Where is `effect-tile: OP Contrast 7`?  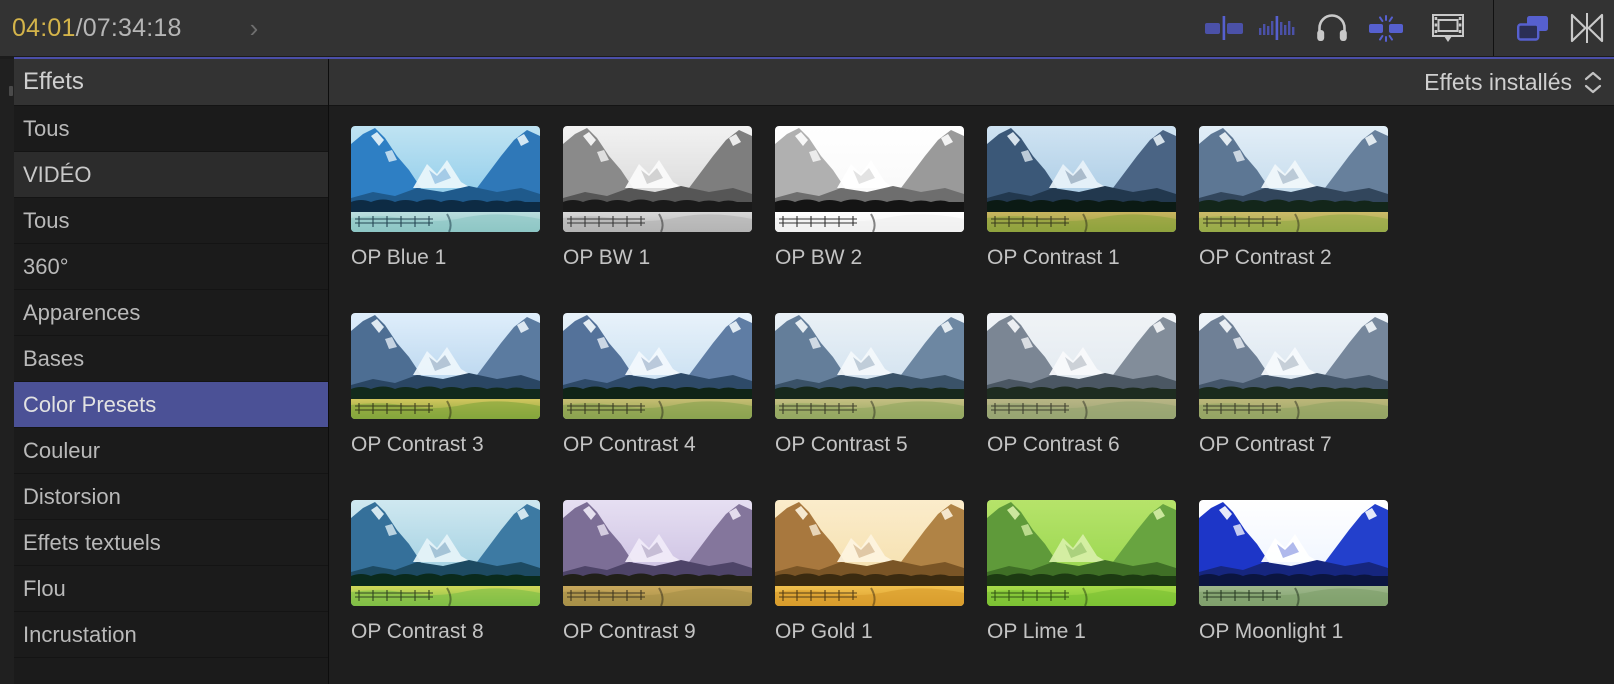
effect-tile: OP Contrast 7 is located at coordinates (1305, 406).